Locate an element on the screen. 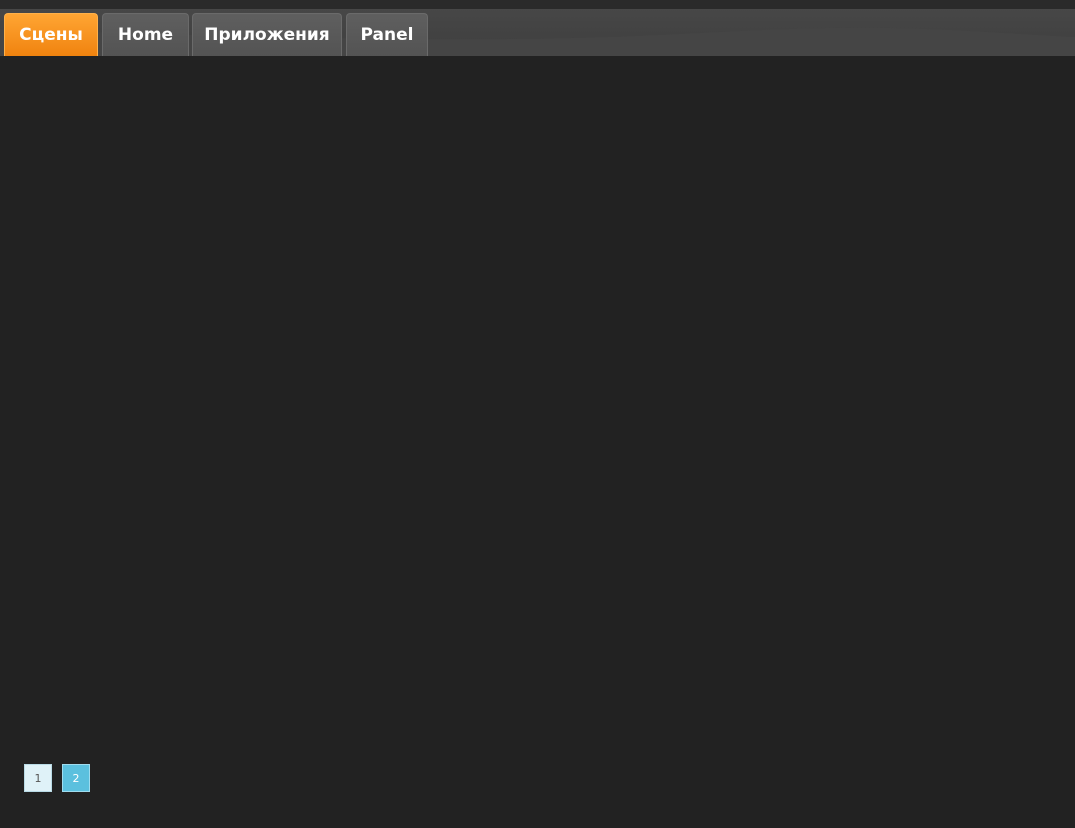 Image resolution: width=1075 pixels, height=828 pixels. tab-applications: Приложения is located at coordinates (267, 34).